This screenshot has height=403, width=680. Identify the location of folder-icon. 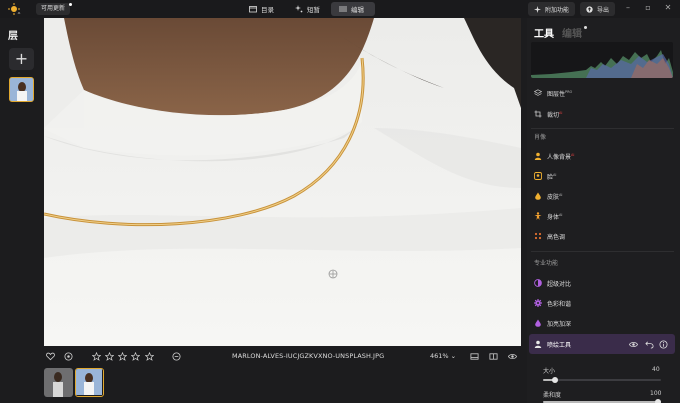
(253, 9).